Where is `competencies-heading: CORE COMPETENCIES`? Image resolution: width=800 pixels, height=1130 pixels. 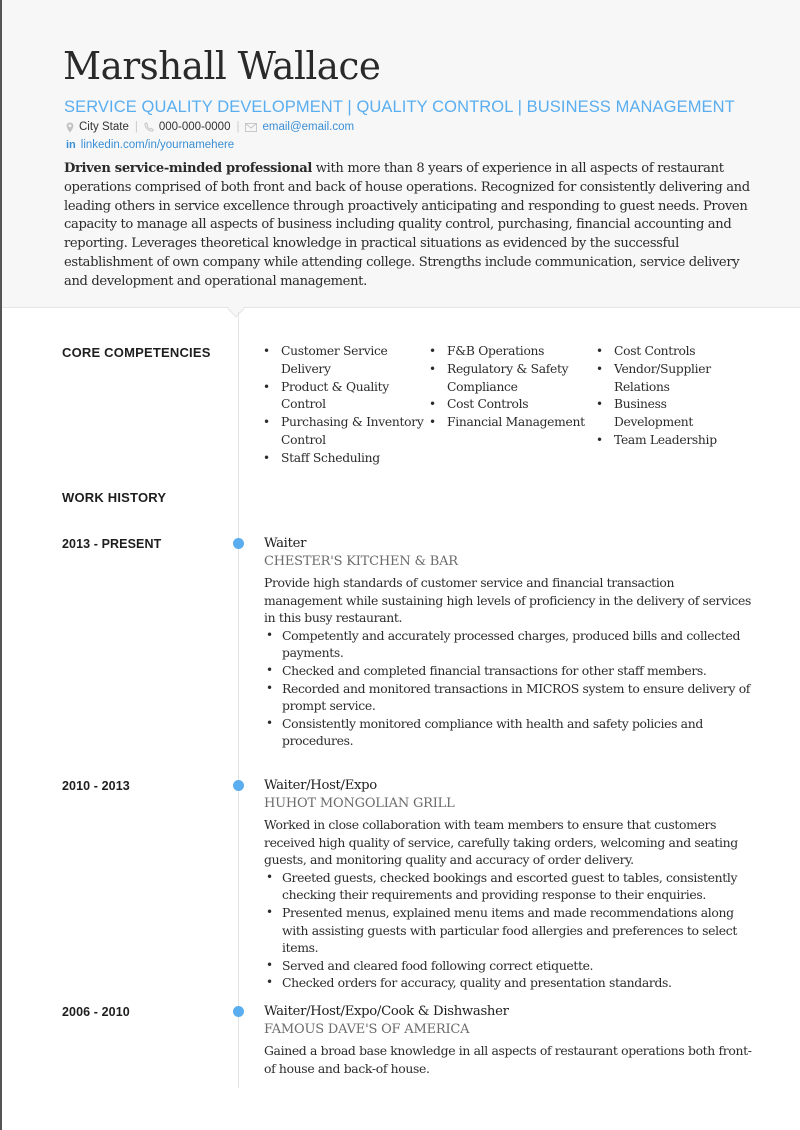 competencies-heading: CORE COMPETENCIES is located at coordinates (136, 352).